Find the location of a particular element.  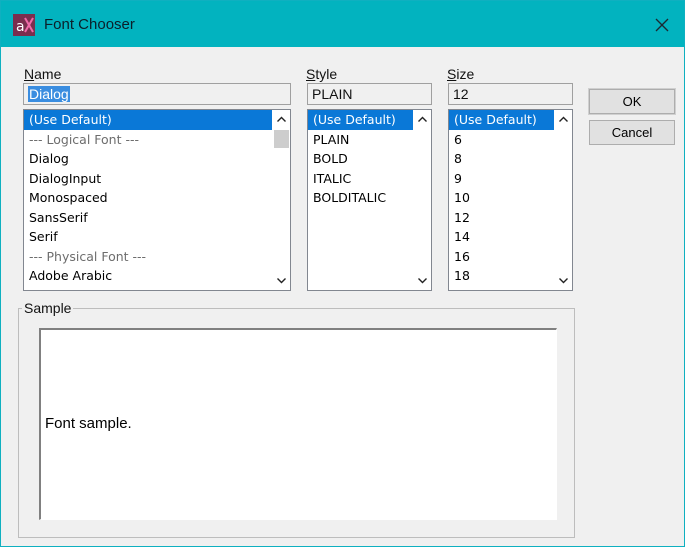

name-label: Name is located at coordinates (43, 74).